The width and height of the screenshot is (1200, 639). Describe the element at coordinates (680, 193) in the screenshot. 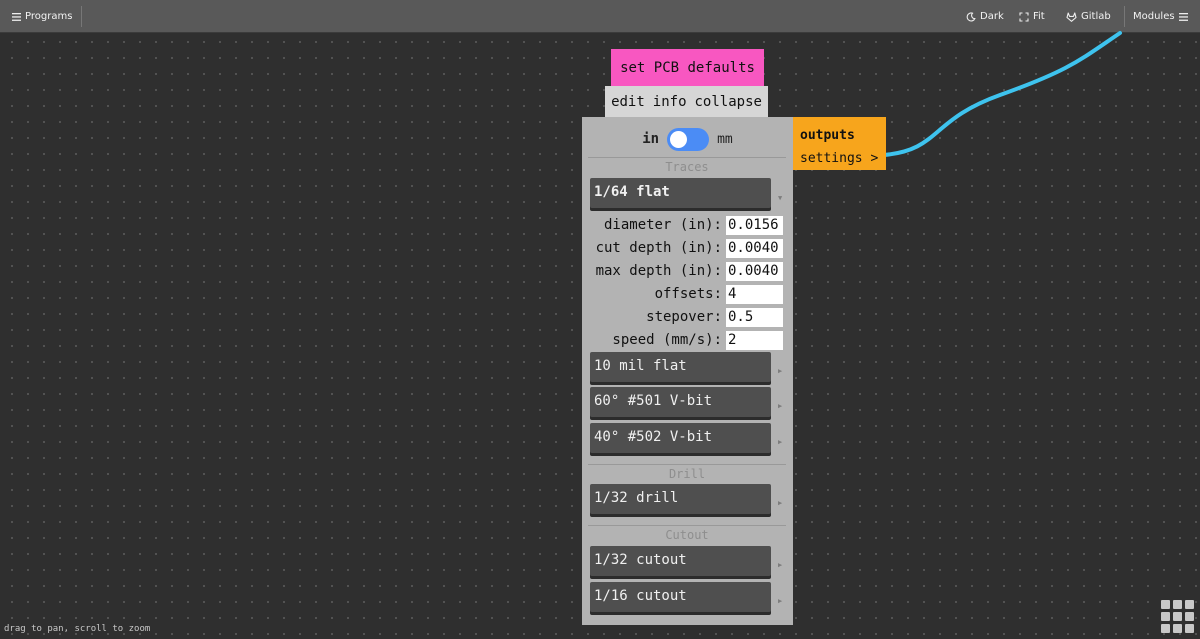

I see `tool-button: 1/64 flat` at that location.